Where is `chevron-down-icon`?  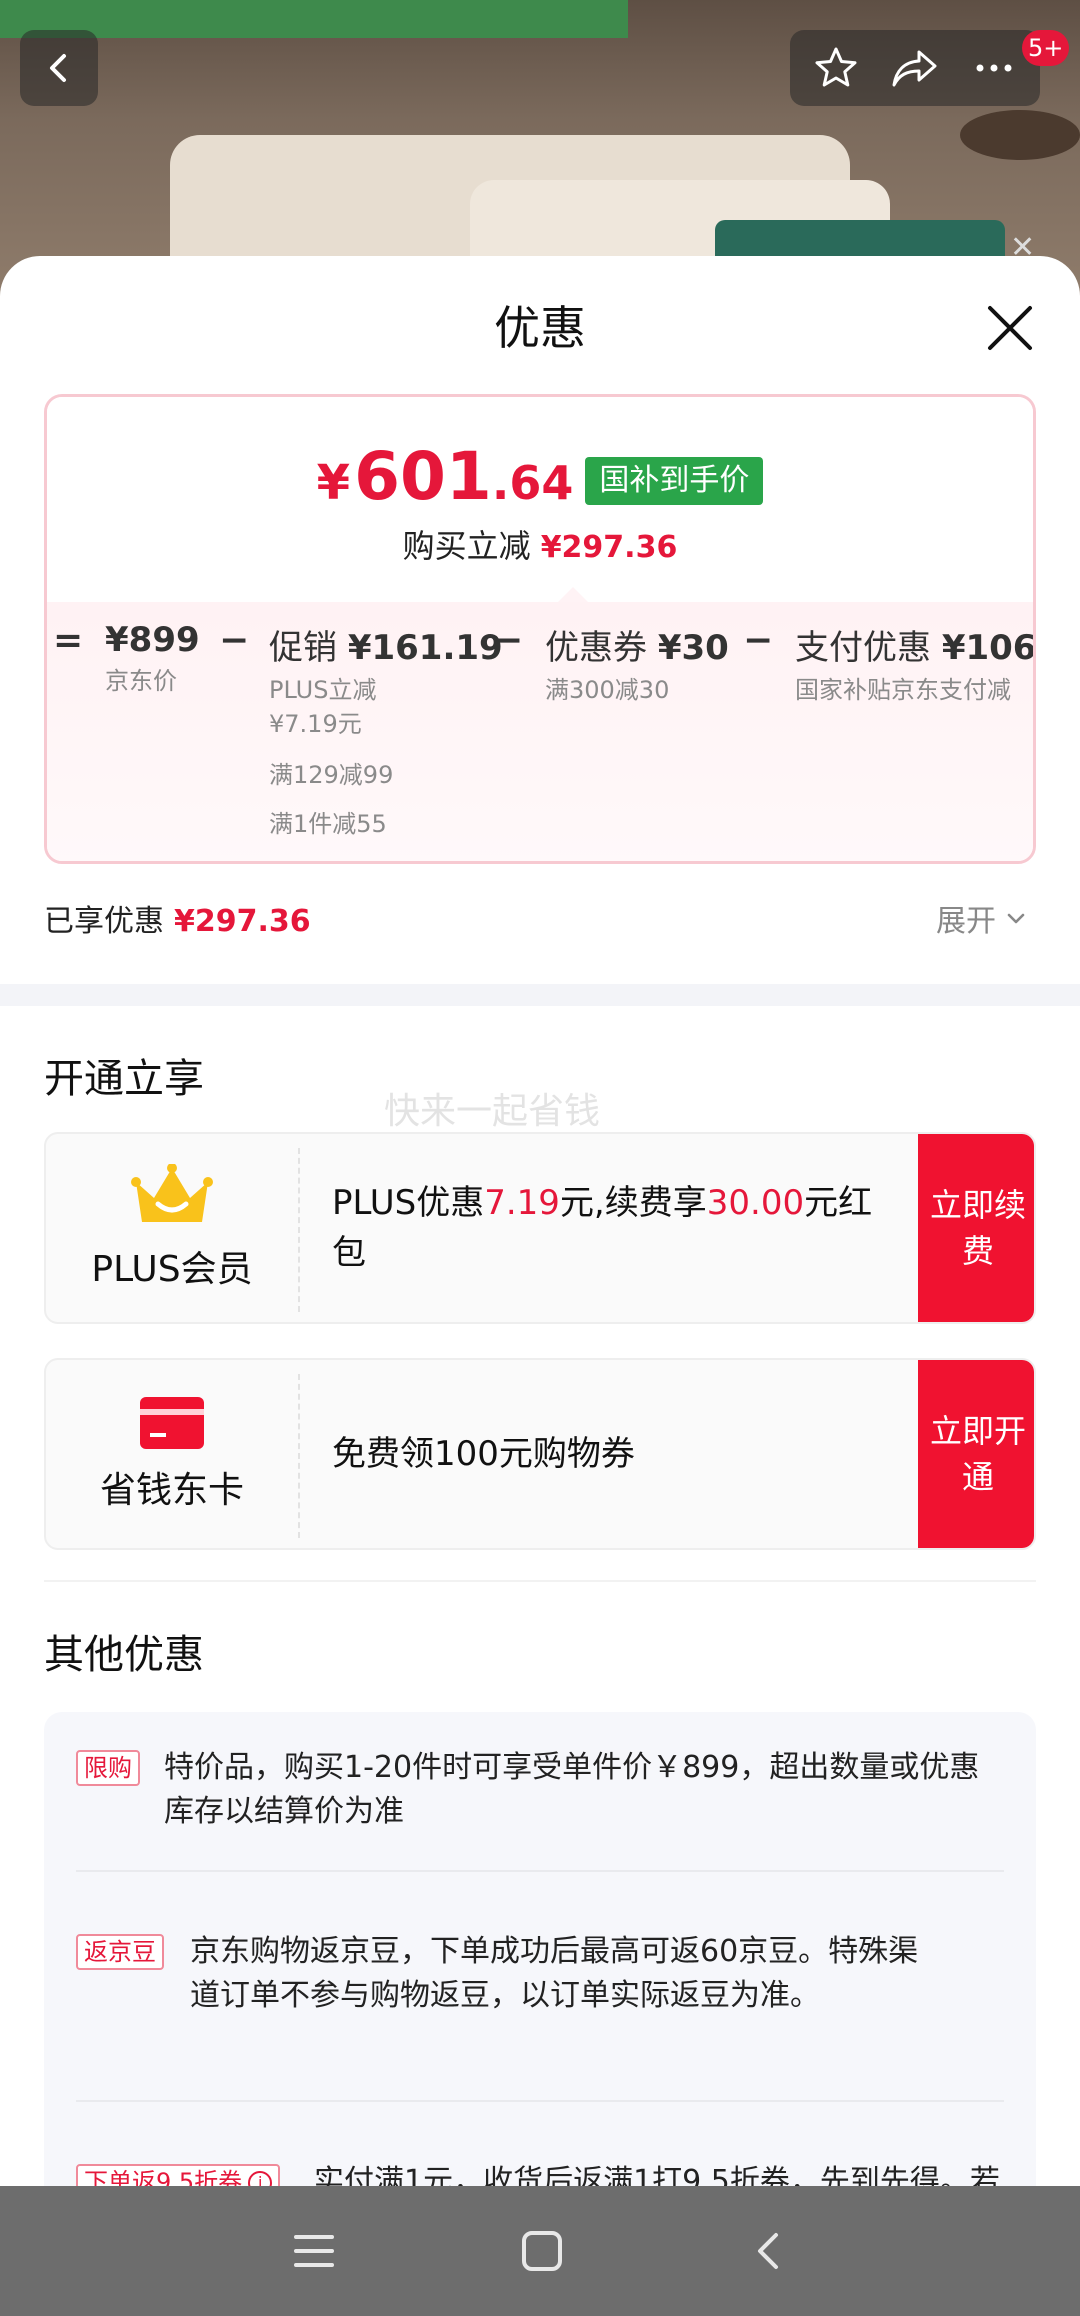 chevron-down-icon is located at coordinates (1016, 918).